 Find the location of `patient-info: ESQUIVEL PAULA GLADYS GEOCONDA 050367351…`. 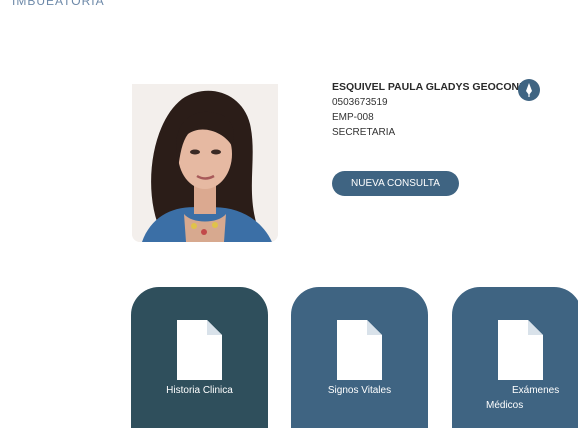

patient-info: ESQUIVEL PAULA GLADYS GEOCONDA 050367351… is located at coordinates (433, 110).